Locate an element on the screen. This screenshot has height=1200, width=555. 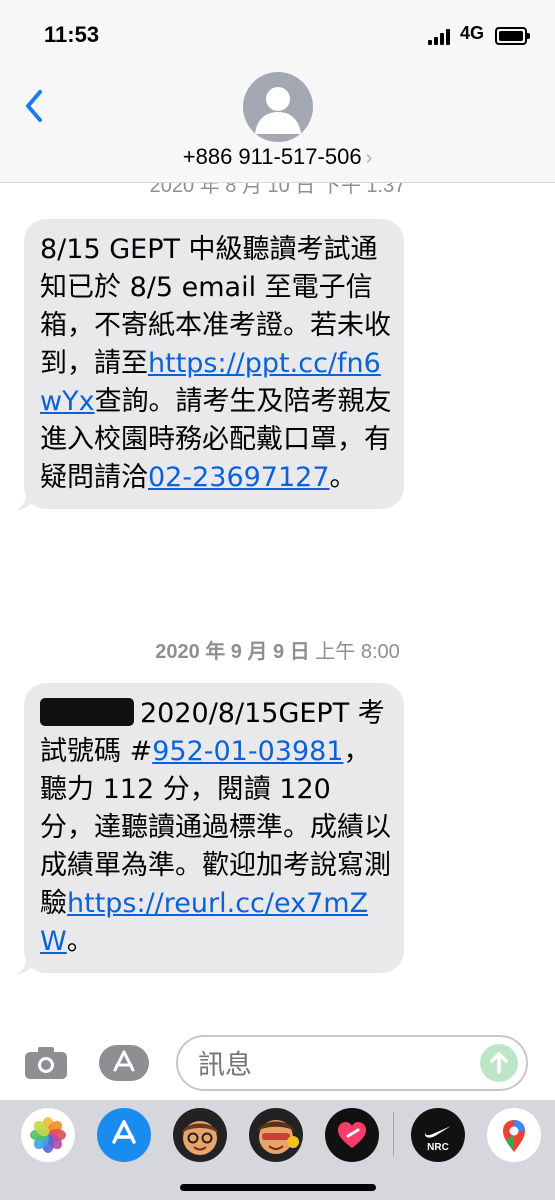
contact-number: +886 911-517-506 is located at coordinates (272, 156).